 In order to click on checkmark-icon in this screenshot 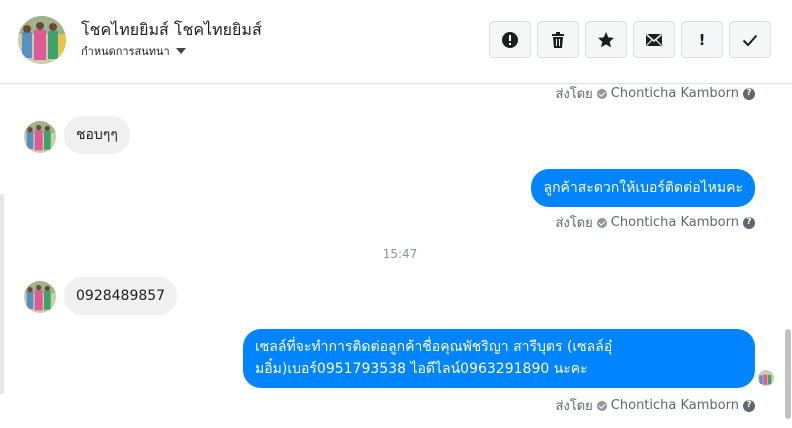, I will do `click(750, 40)`.